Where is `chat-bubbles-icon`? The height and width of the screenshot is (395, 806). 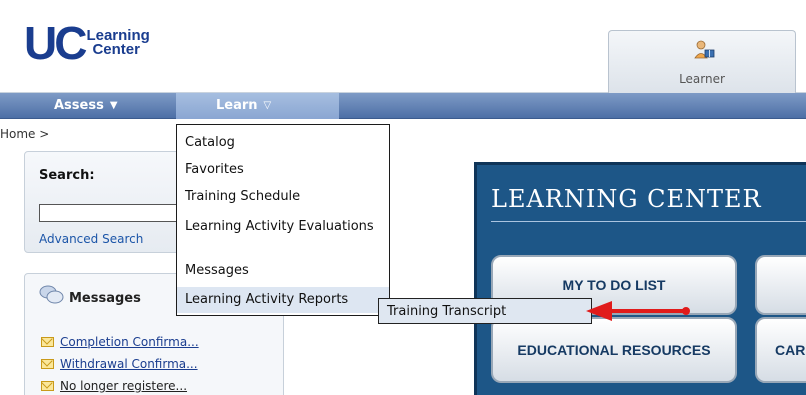 chat-bubbles-icon is located at coordinates (51, 294).